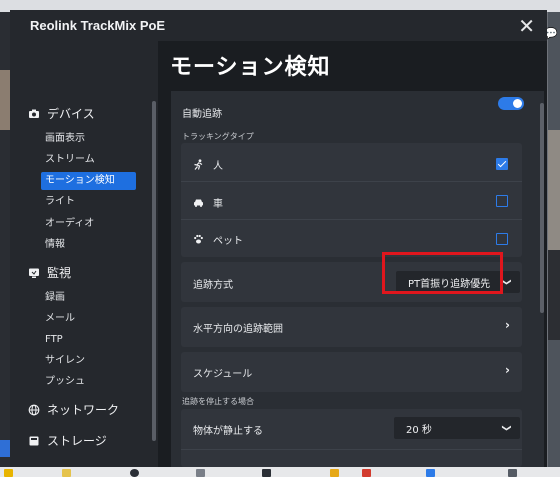 This screenshot has height=477, width=560. I want to click on camera-icon, so click(34, 113).